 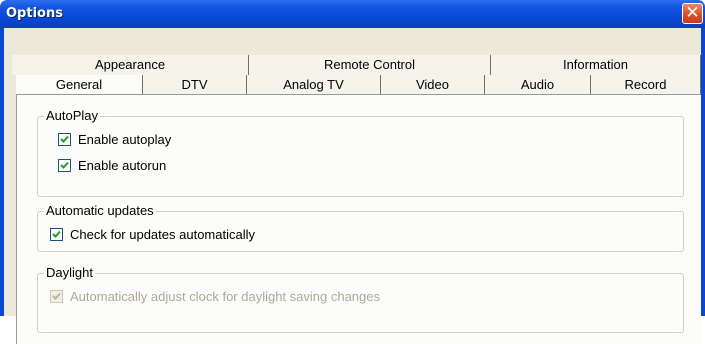 I want to click on tab-information: Information, so click(x=595, y=65).